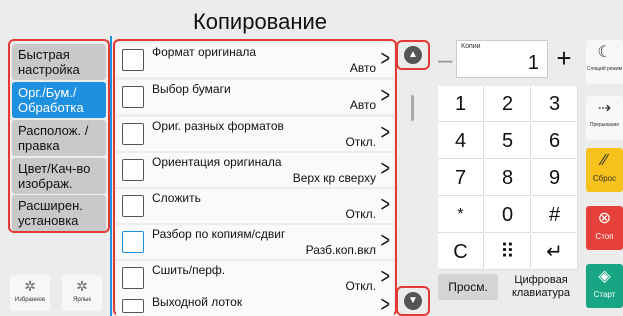 This screenshot has width=623, height=316. I want to click on key-8: 8, so click(508, 178).